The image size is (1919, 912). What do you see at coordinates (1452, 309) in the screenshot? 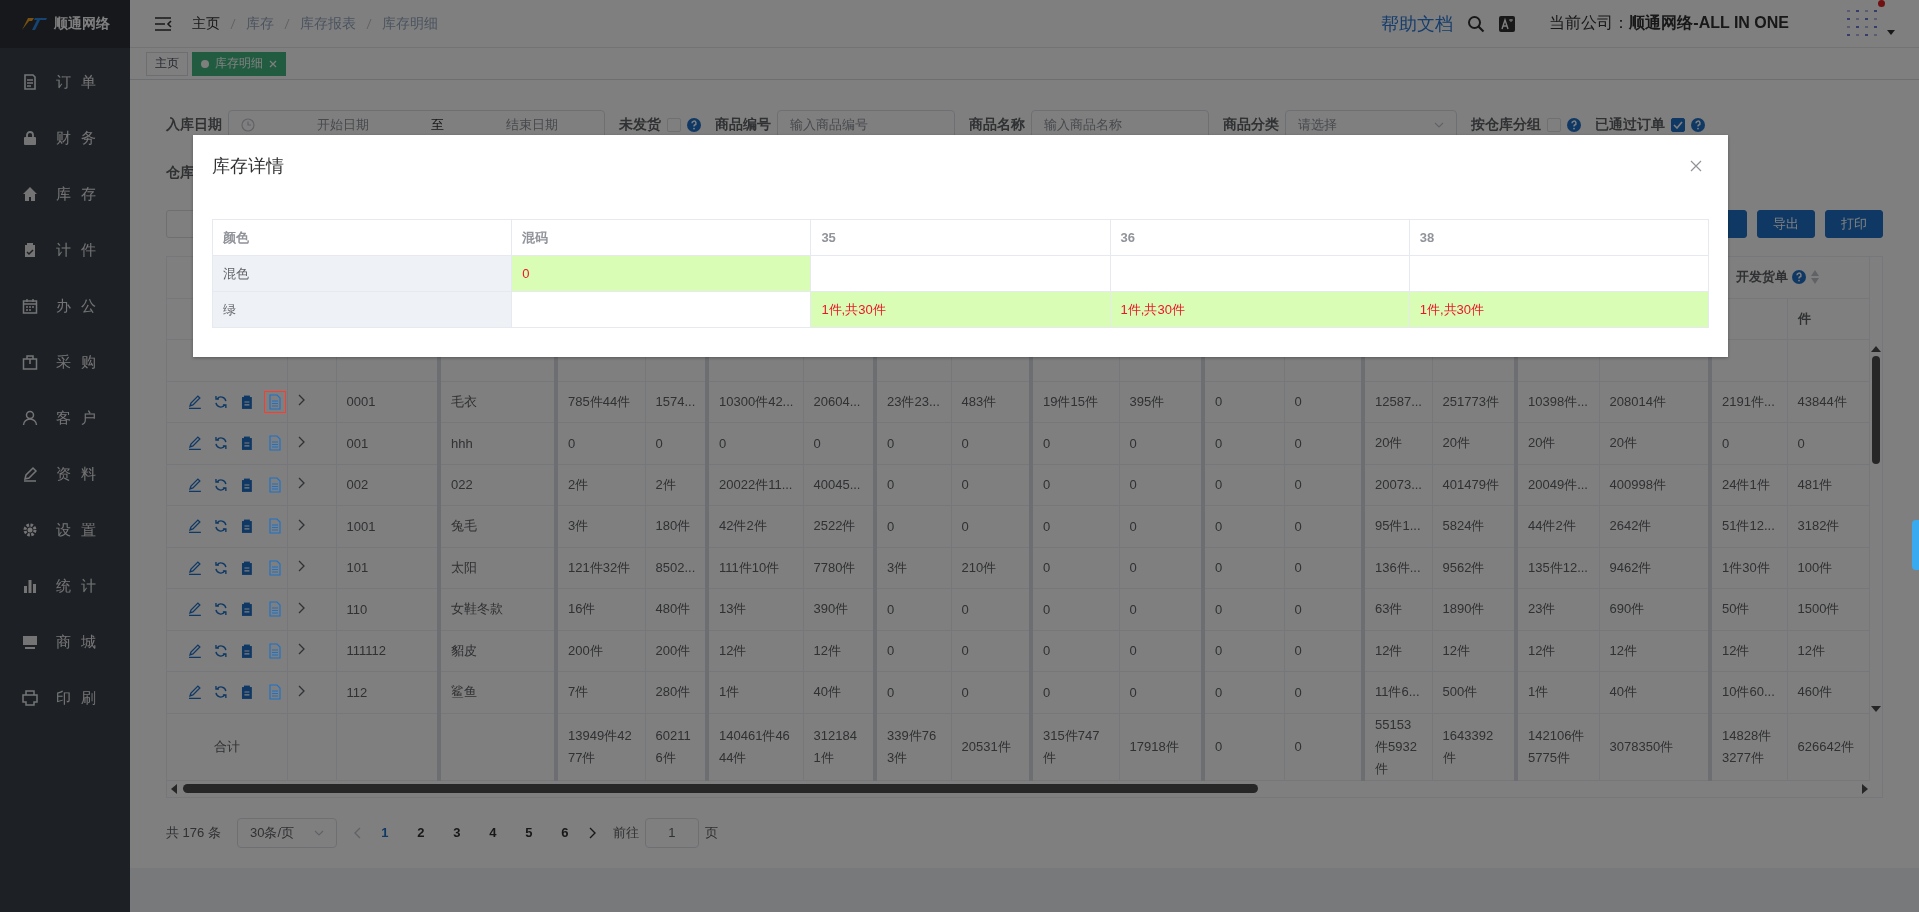
I see `table-cell: 1件,共30件` at bounding box center [1452, 309].